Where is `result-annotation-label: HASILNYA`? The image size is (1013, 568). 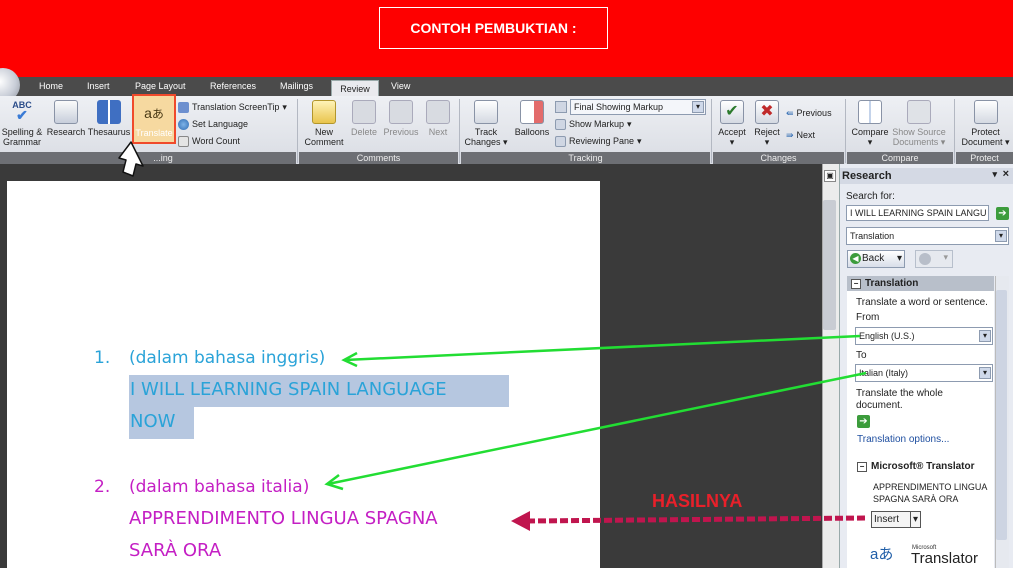
result-annotation-label: HASILNYA is located at coordinates (697, 501).